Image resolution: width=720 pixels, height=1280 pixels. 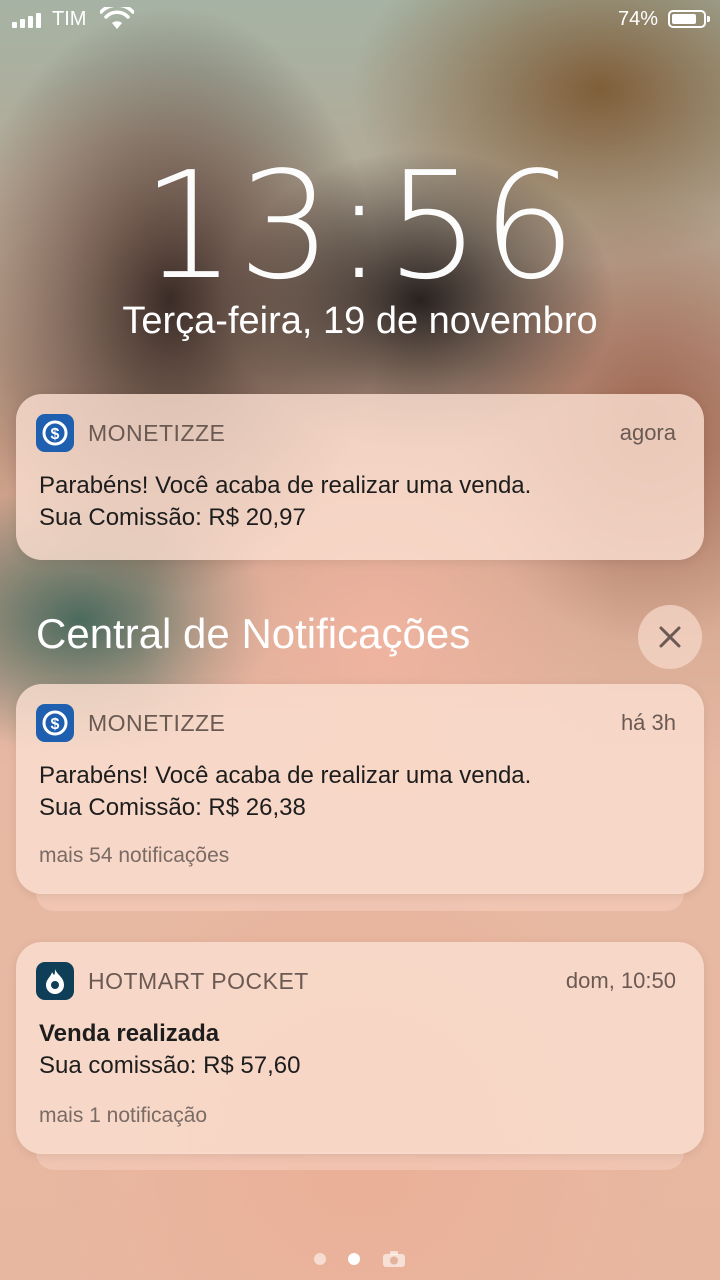 What do you see at coordinates (648, 722) in the screenshot?
I see `notification-time: há 3h` at bounding box center [648, 722].